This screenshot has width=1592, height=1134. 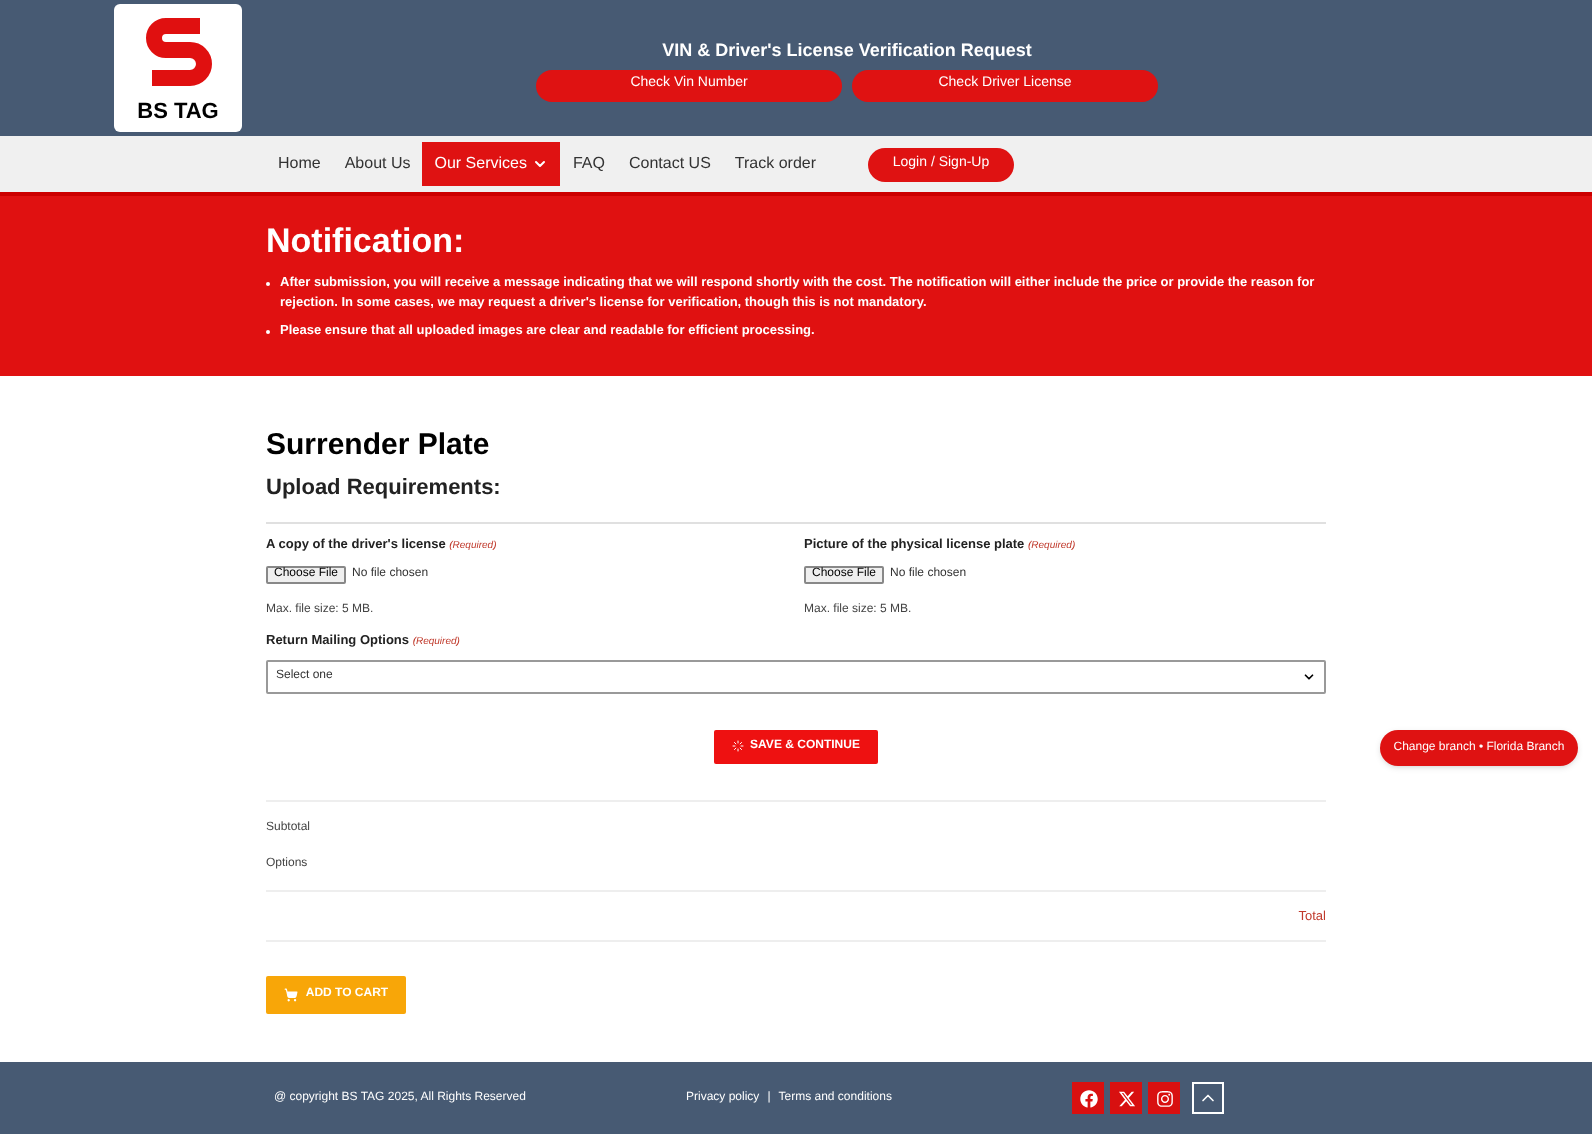 What do you see at coordinates (377, 164) in the screenshot?
I see `nav-item: About Us` at bounding box center [377, 164].